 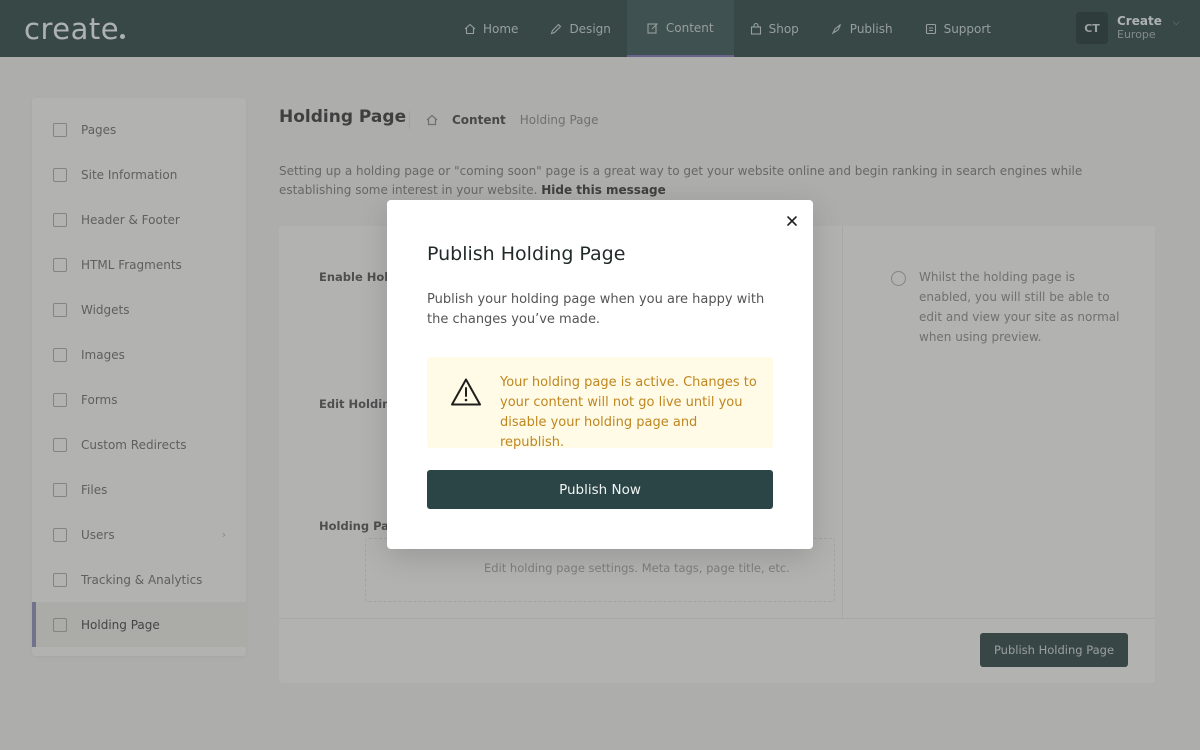 What do you see at coordinates (600, 489) in the screenshot?
I see `publish-now-button: Publish Now` at bounding box center [600, 489].